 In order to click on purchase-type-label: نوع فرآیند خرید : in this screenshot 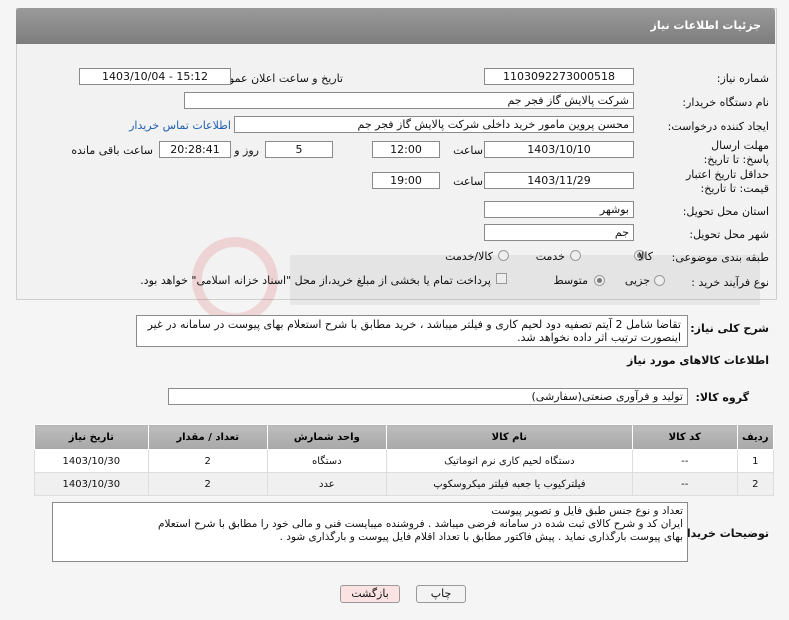, I will do `click(730, 282)`.